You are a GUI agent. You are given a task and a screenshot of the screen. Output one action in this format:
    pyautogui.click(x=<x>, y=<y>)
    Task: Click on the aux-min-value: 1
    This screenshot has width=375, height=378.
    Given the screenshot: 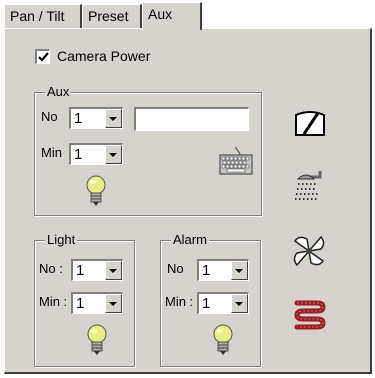 What is the action you would take?
    pyautogui.click(x=78, y=154)
    